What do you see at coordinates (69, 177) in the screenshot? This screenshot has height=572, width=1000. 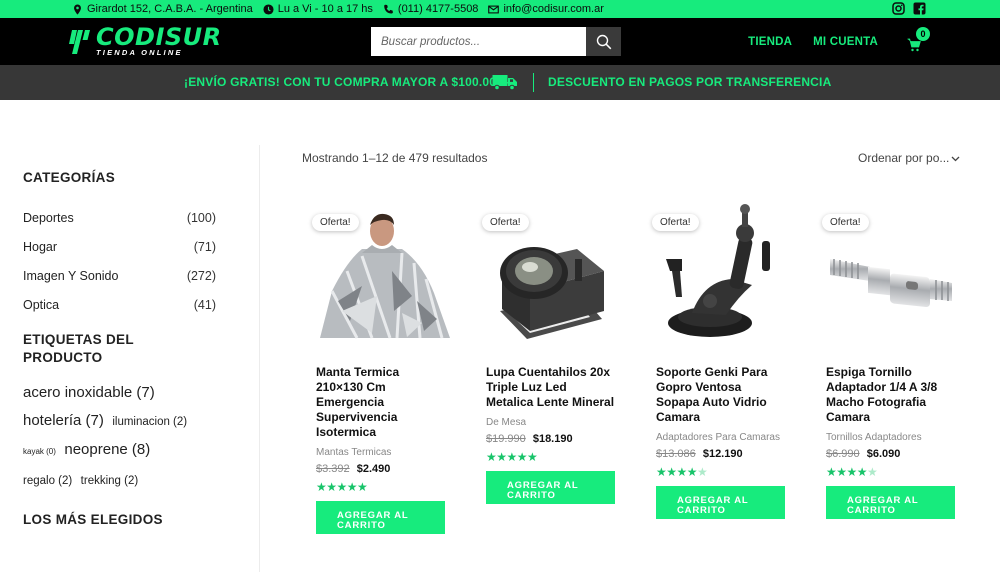 I see `categories-title: CATEGORÍAS` at bounding box center [69, 177].